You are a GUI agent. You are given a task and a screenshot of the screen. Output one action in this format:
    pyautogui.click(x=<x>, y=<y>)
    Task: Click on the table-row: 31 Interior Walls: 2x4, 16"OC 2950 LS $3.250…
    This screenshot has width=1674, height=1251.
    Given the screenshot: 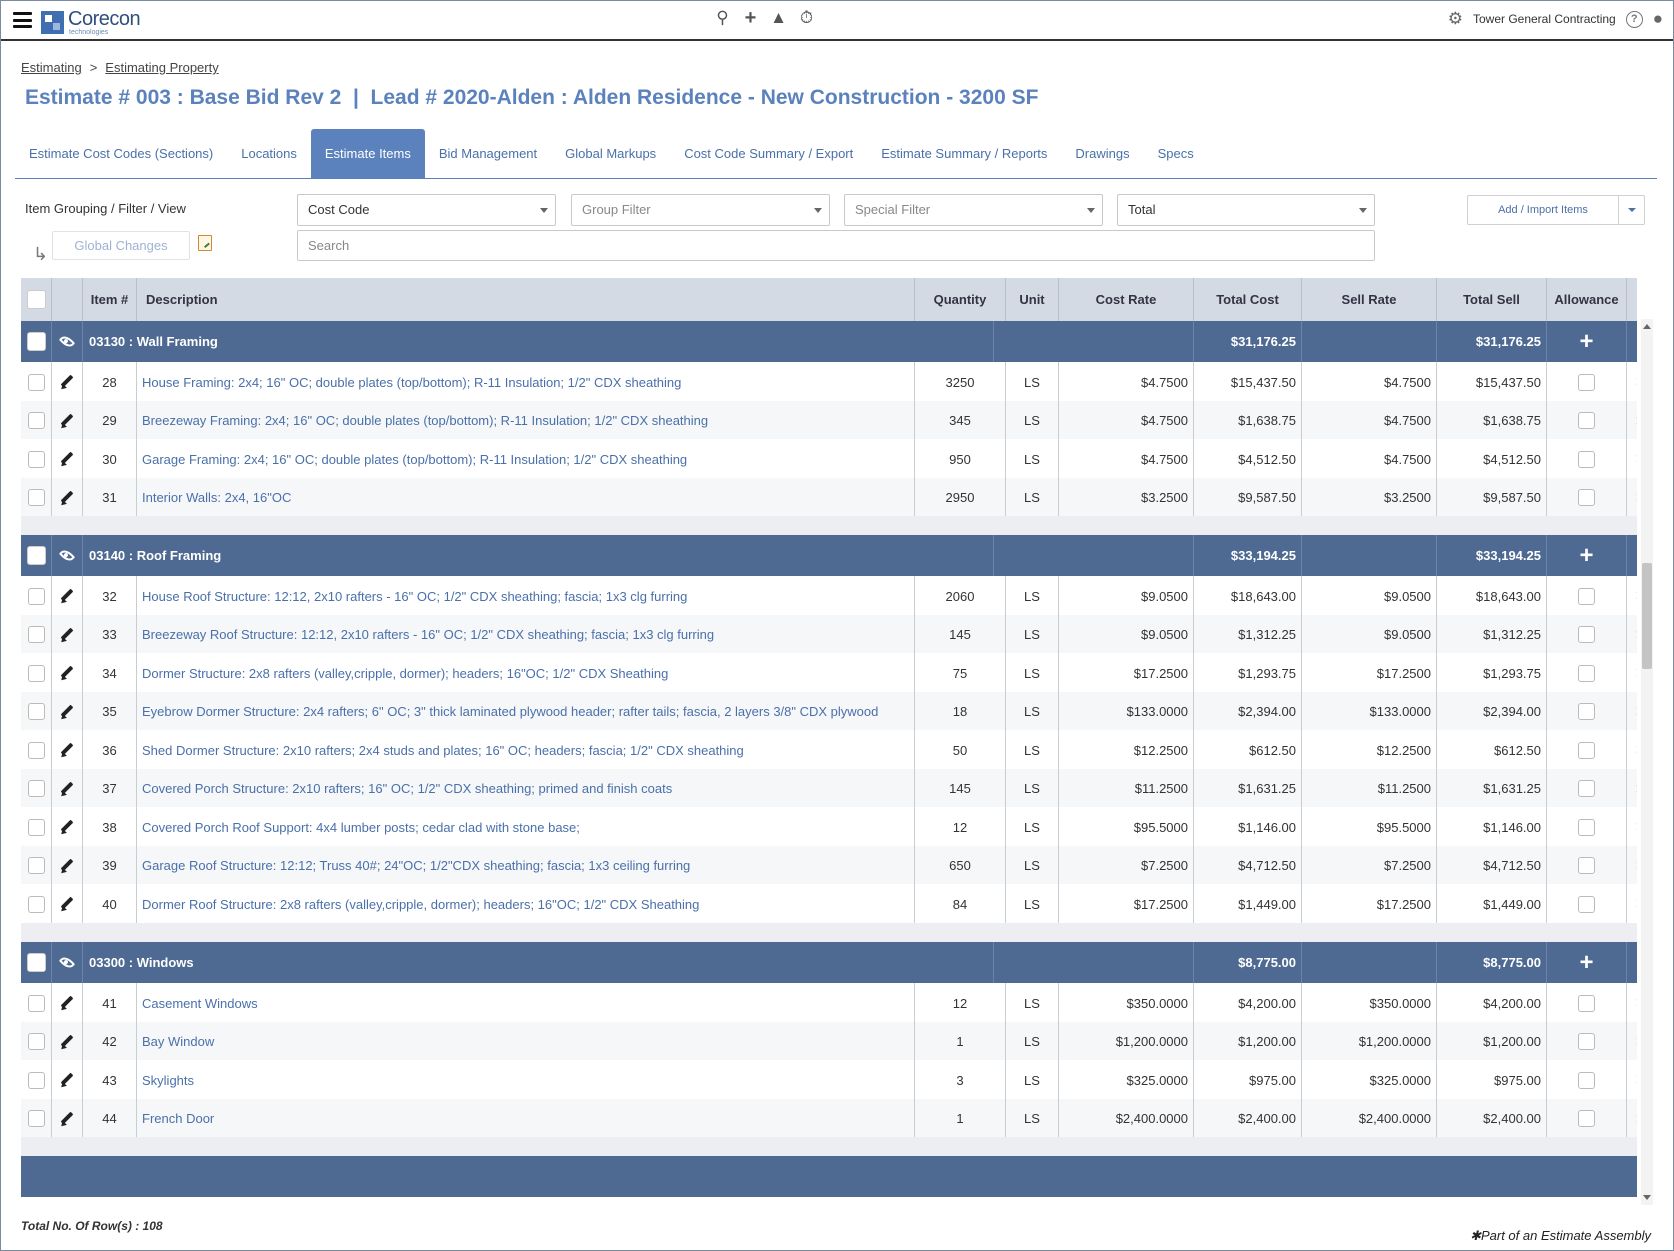 What is the action you would take?
    pyautogui.click(x=829, y=498)
    